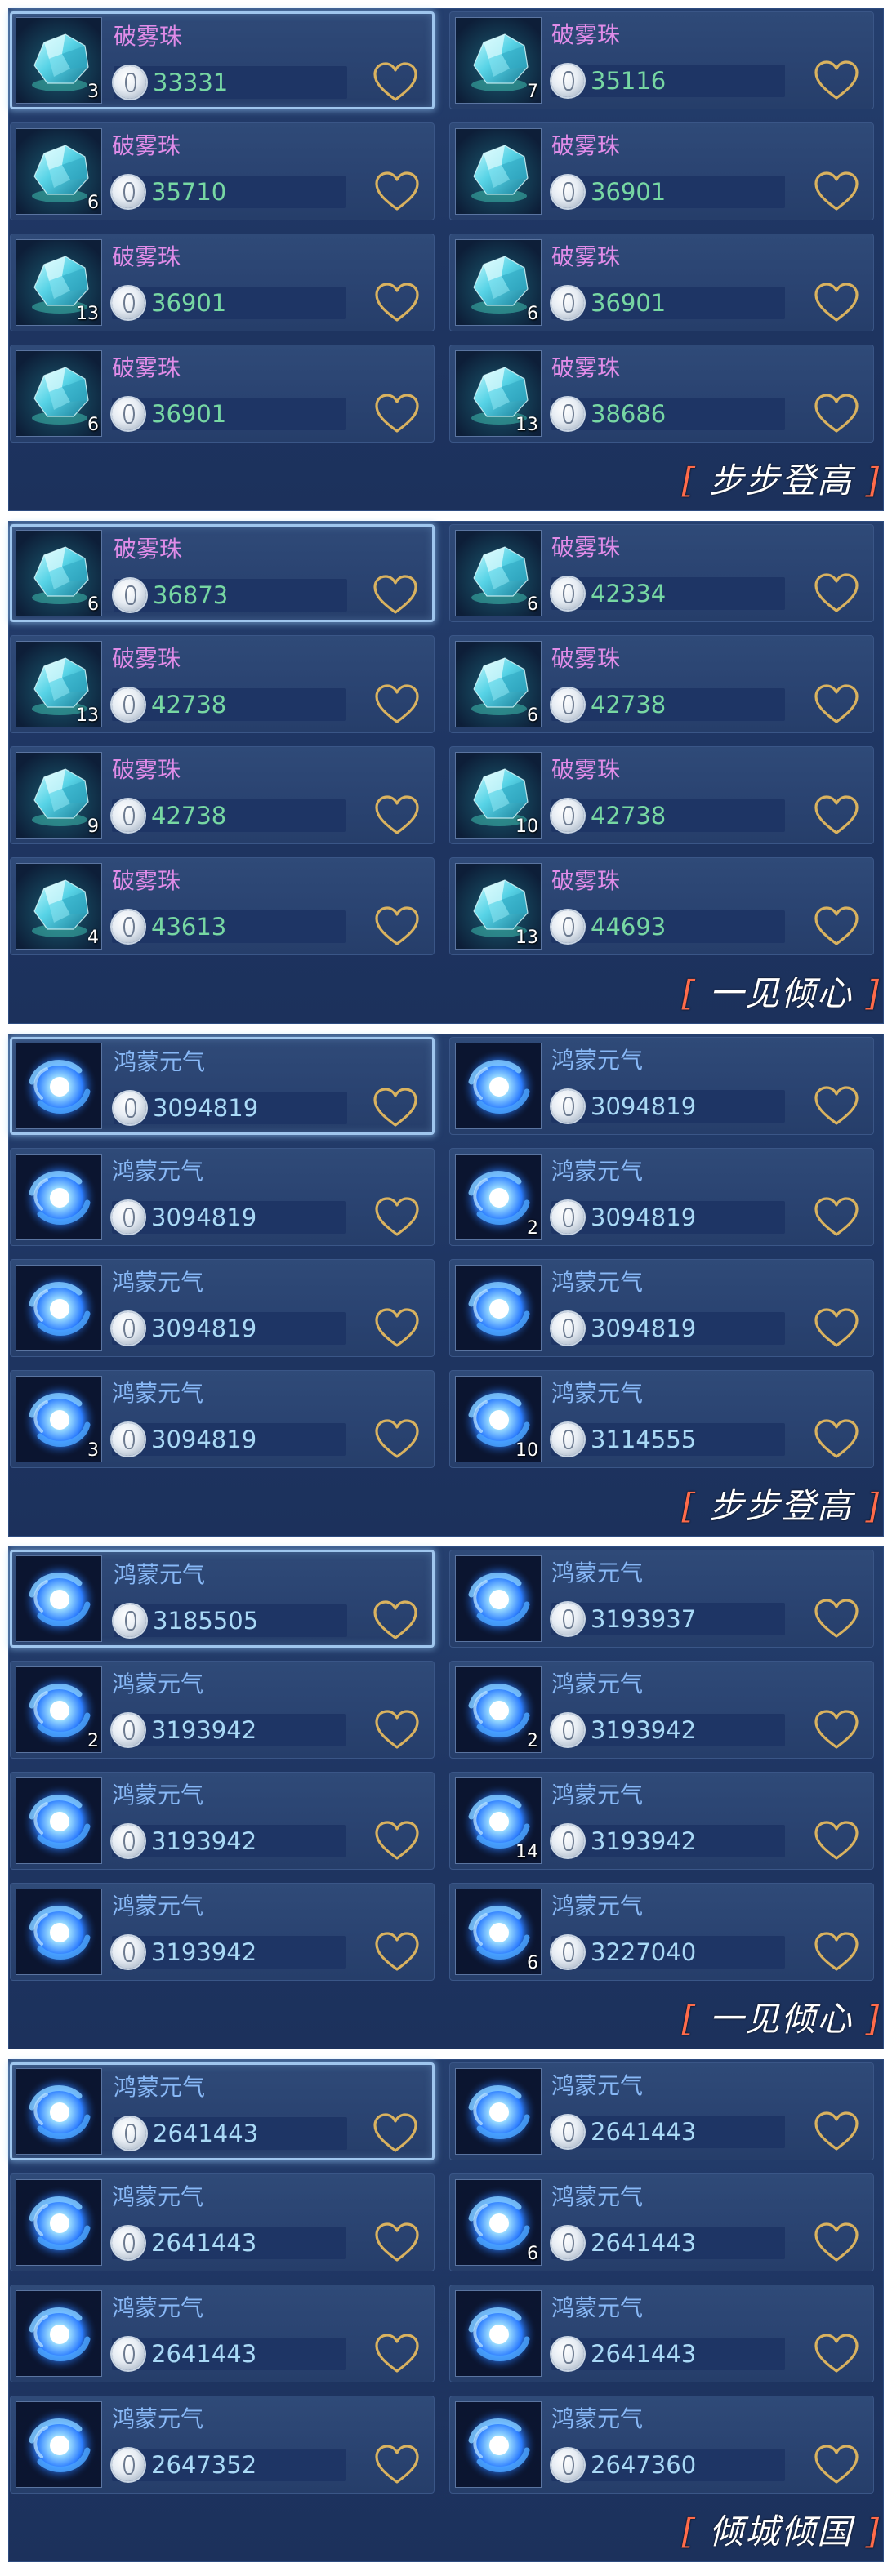  What do you see at coordinates (532, 604) in the screenshot?
I see `item-count: 6` at bounding box center [532, 604].